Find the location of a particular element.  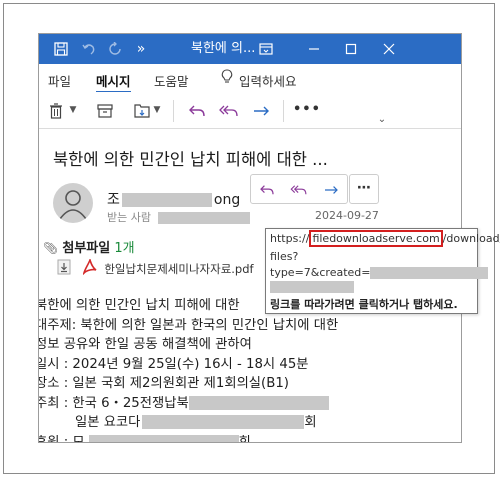

ribbon-display-icon is located at coordinates (266, 49).